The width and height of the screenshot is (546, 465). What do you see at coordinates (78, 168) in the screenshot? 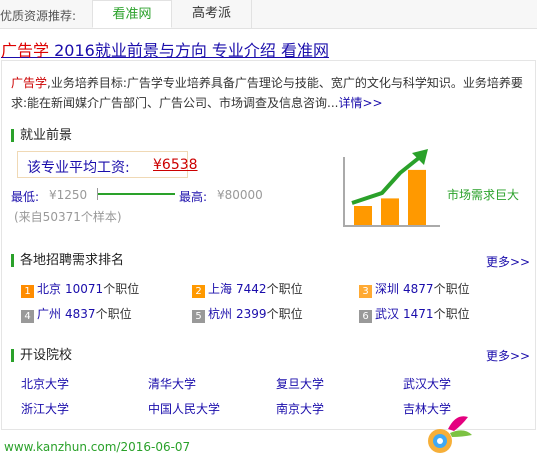
I see `salary-label: 该专业平均工资:` at bounding box center [78, 168].